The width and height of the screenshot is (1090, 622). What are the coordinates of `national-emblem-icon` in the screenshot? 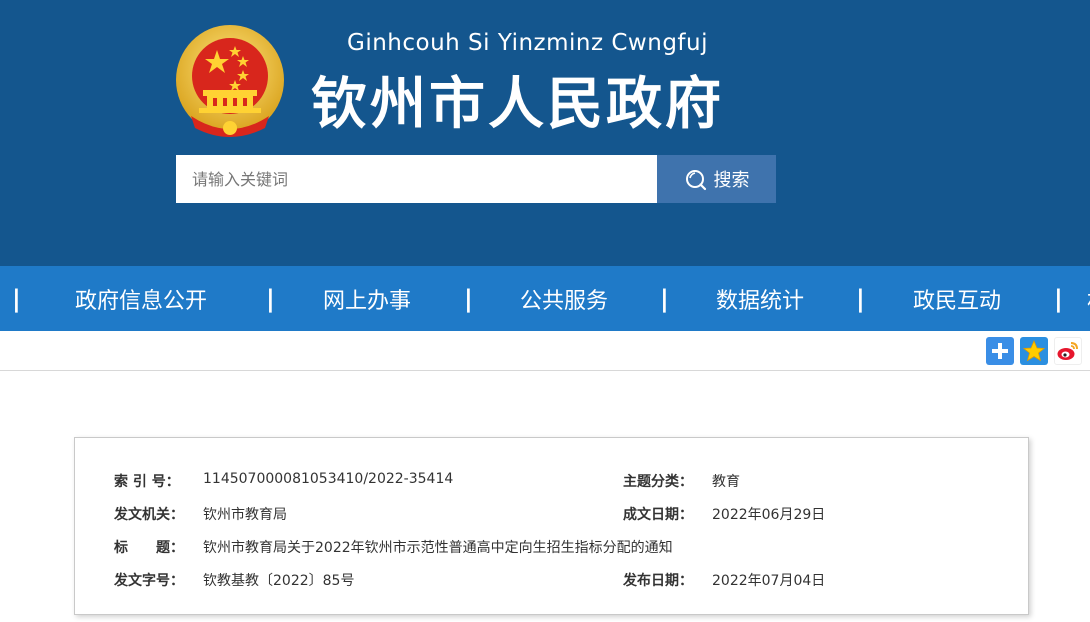 It's located at (230, 81).